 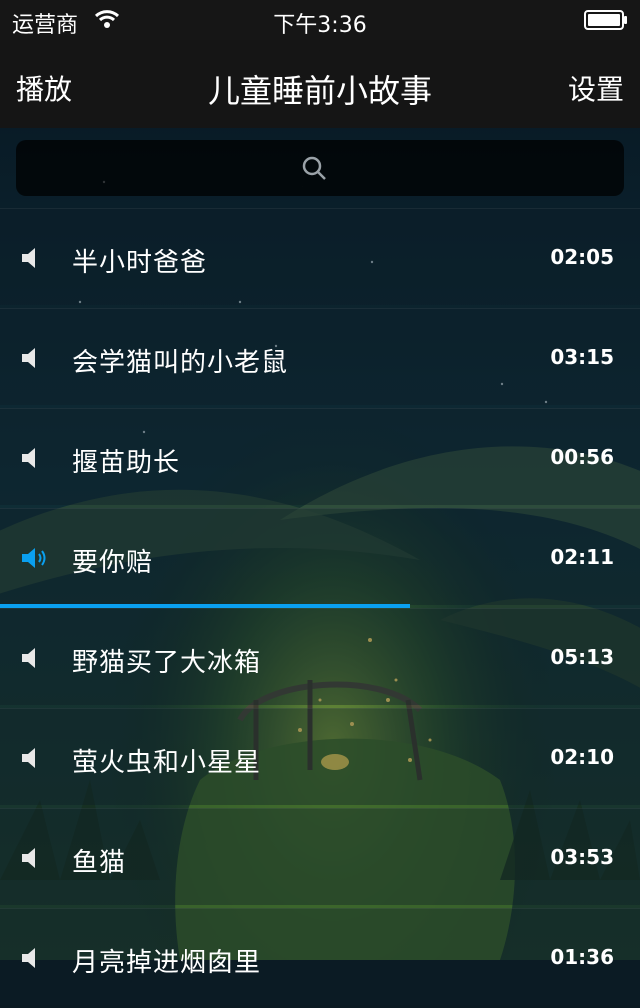 What do you see at coordinates (320, 658) in the screenshot?
I see `story-row: 野猫买了大冰箱 05:13` at bounding box center [320, 658].